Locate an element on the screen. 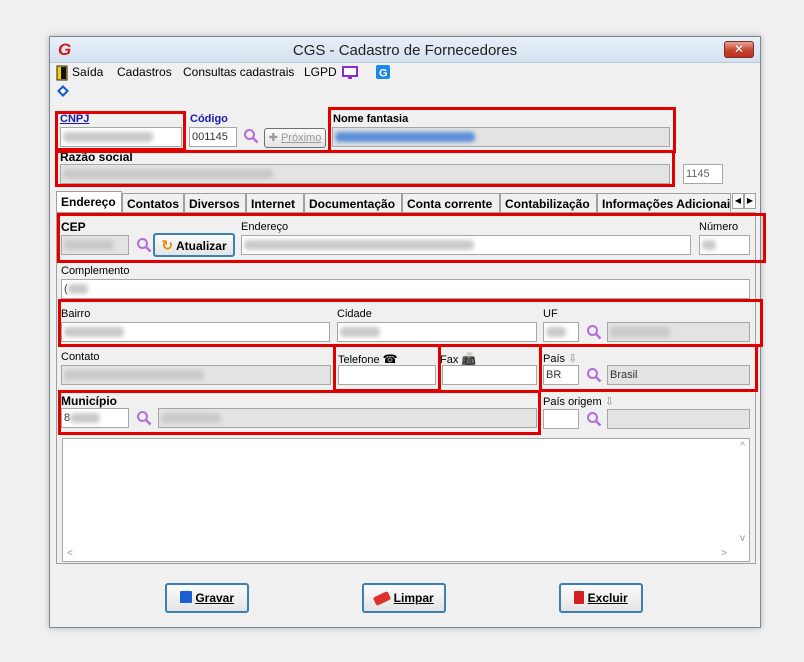 The width and height of the screenshot is (804, 662). cidade-label: Cidade is located at coordinates (354, 314).